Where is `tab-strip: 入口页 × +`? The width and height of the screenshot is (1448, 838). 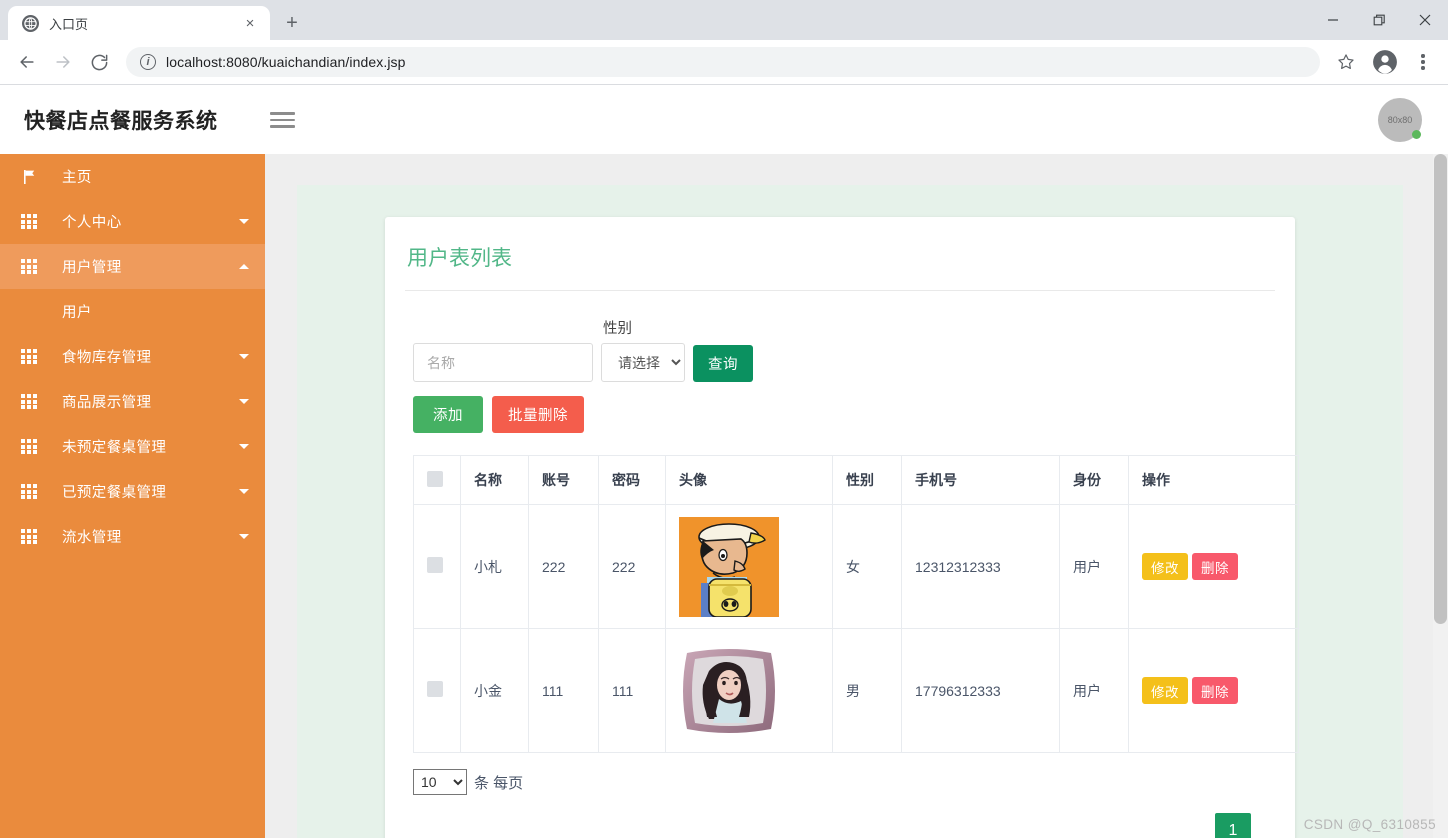 tab-strip: 入口页 × + is located at coordinates (724, 20).